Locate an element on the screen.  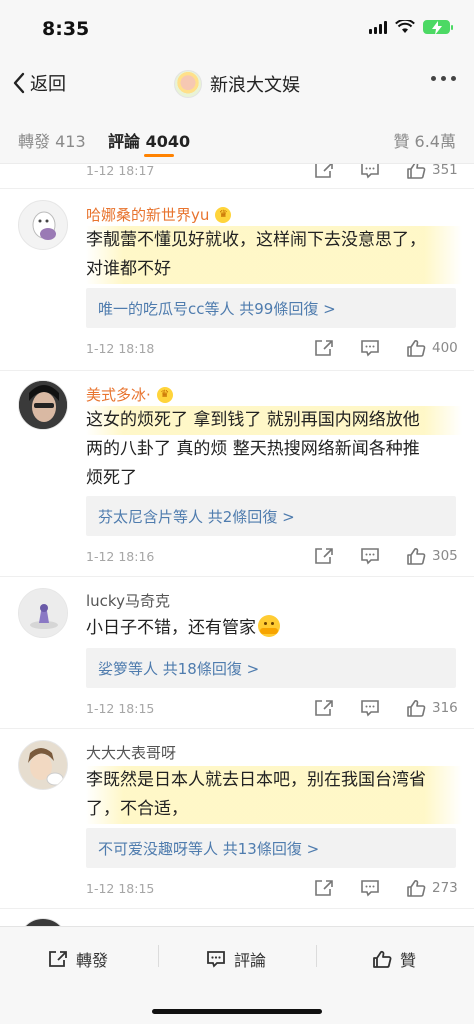
reply-summary-link: 不可爱没趣呀等人 共13條回復 > is located at coordinates (208, 848).